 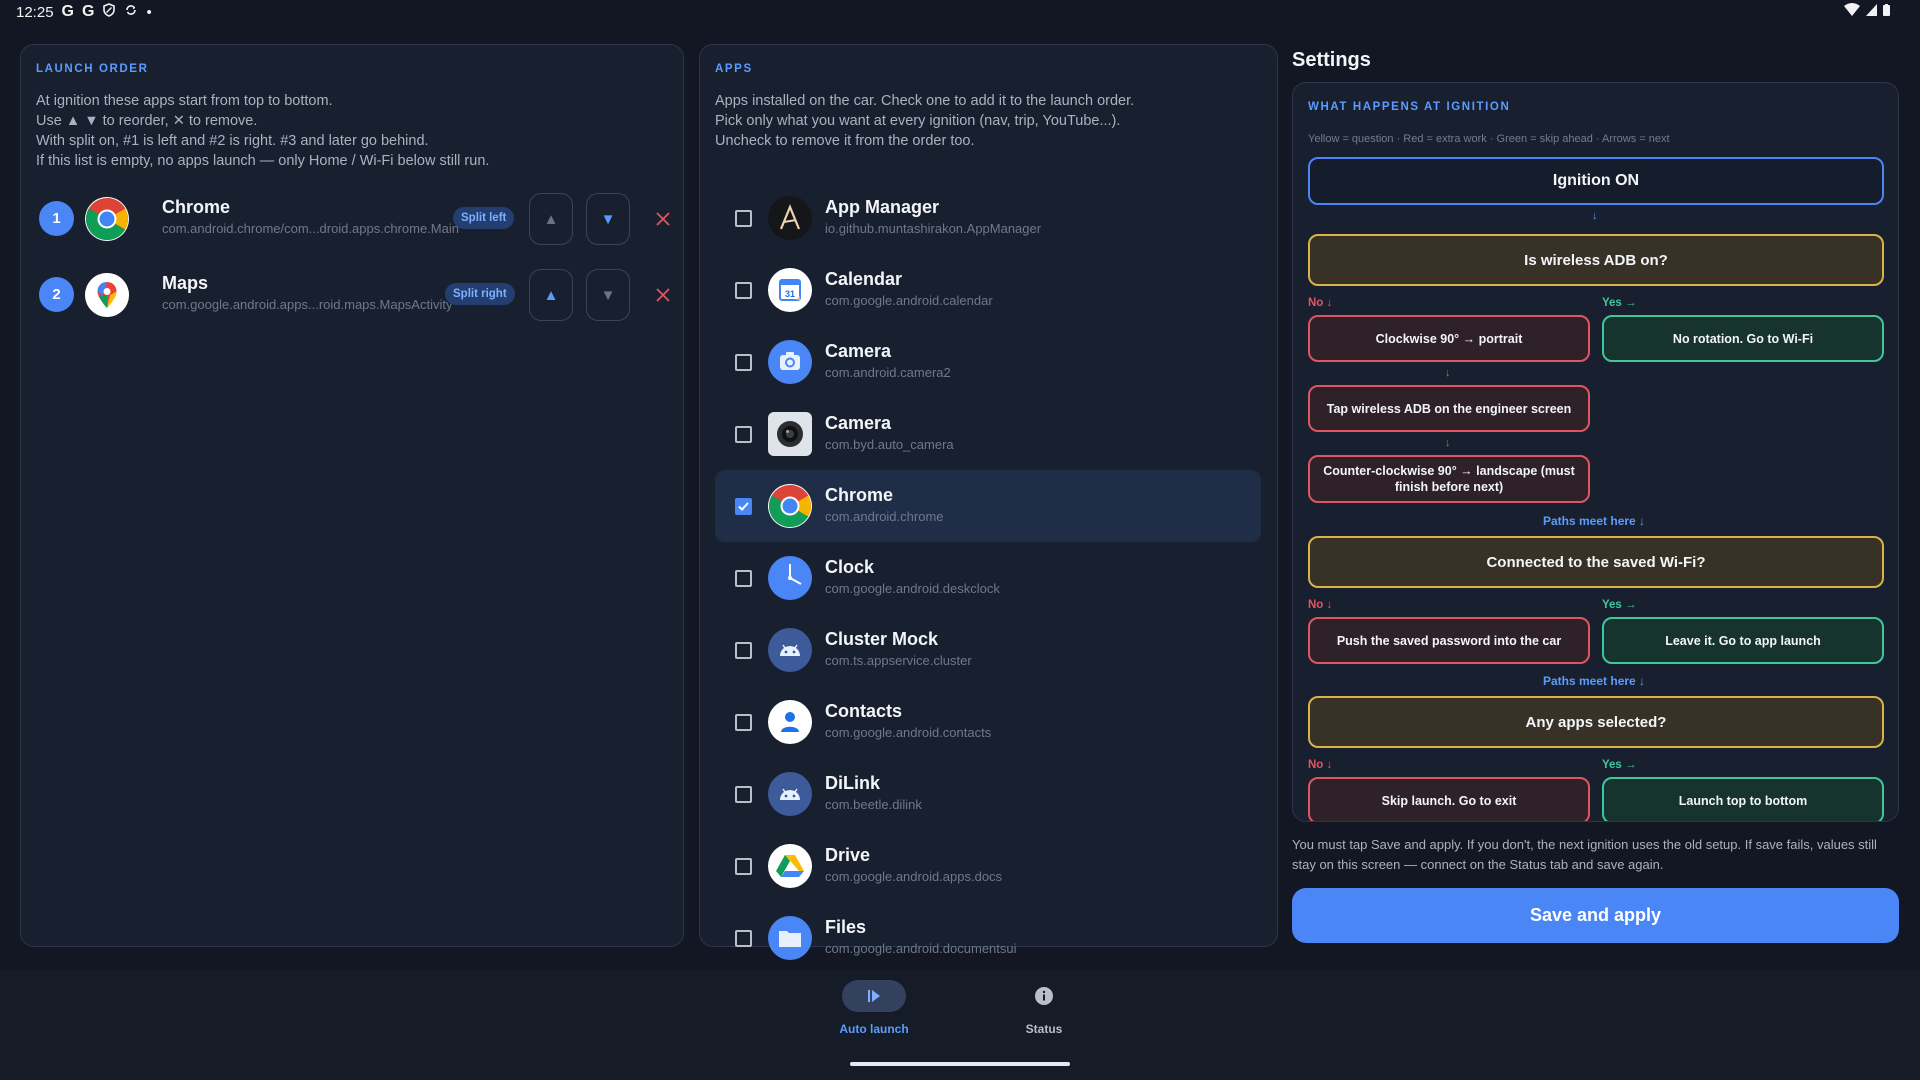 What do you see at coordinates (988, 866) in the screenshot?
I see `app-list-item: Drive com.google.android.apps.docs` at bounding box center [988, 866].